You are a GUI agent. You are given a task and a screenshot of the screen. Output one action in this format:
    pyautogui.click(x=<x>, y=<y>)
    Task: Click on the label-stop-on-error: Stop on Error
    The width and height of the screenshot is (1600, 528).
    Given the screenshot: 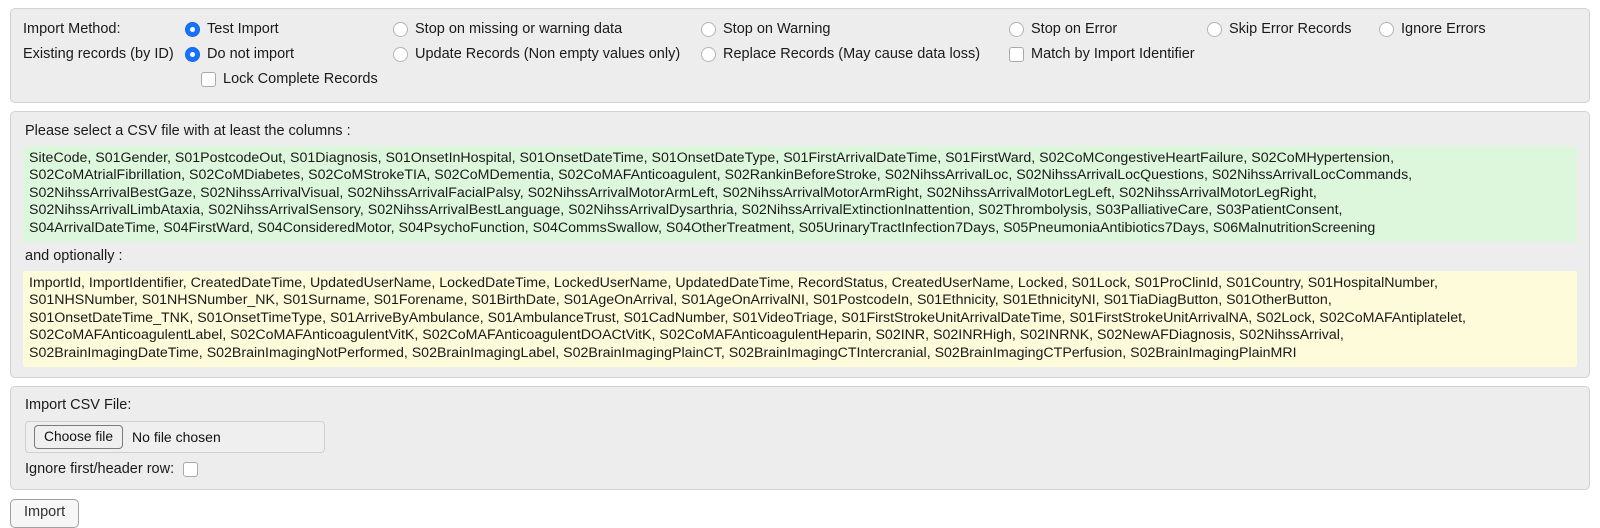 What is the action you would take?
    pyautogui.click(x=1074, y=29)
    